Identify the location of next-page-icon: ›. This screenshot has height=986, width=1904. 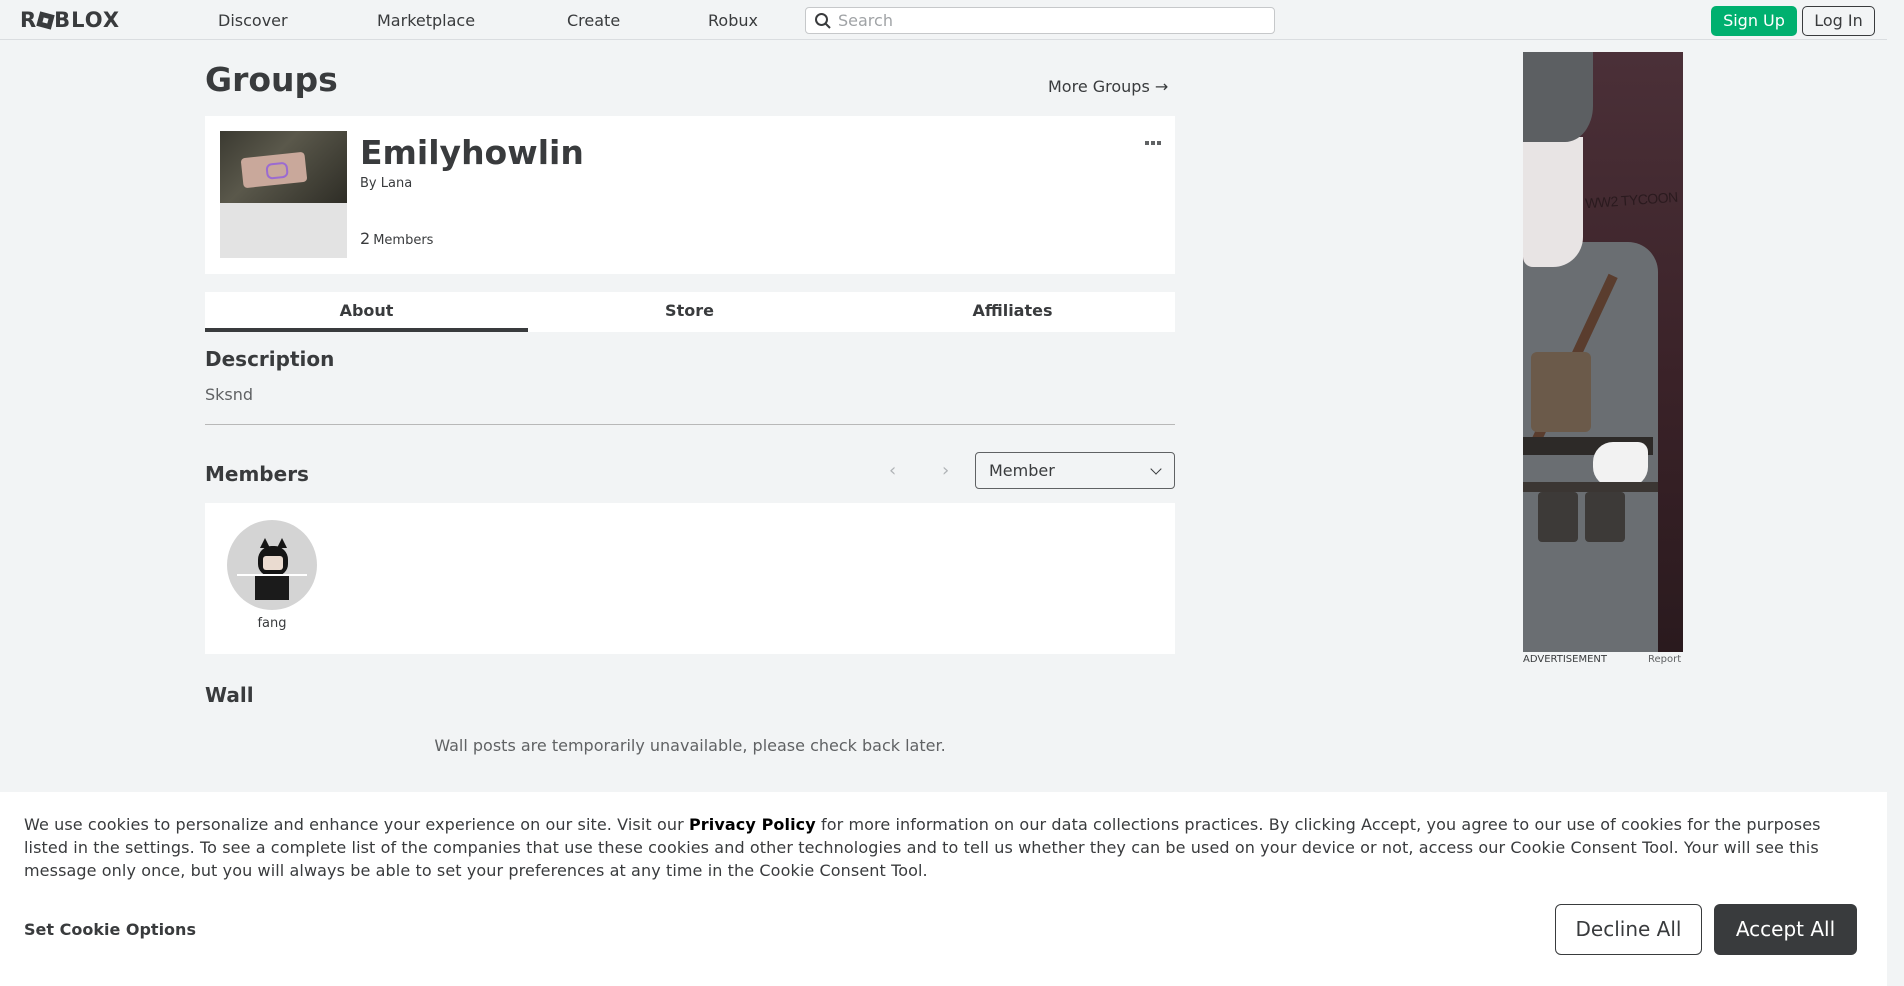
(945, 470).